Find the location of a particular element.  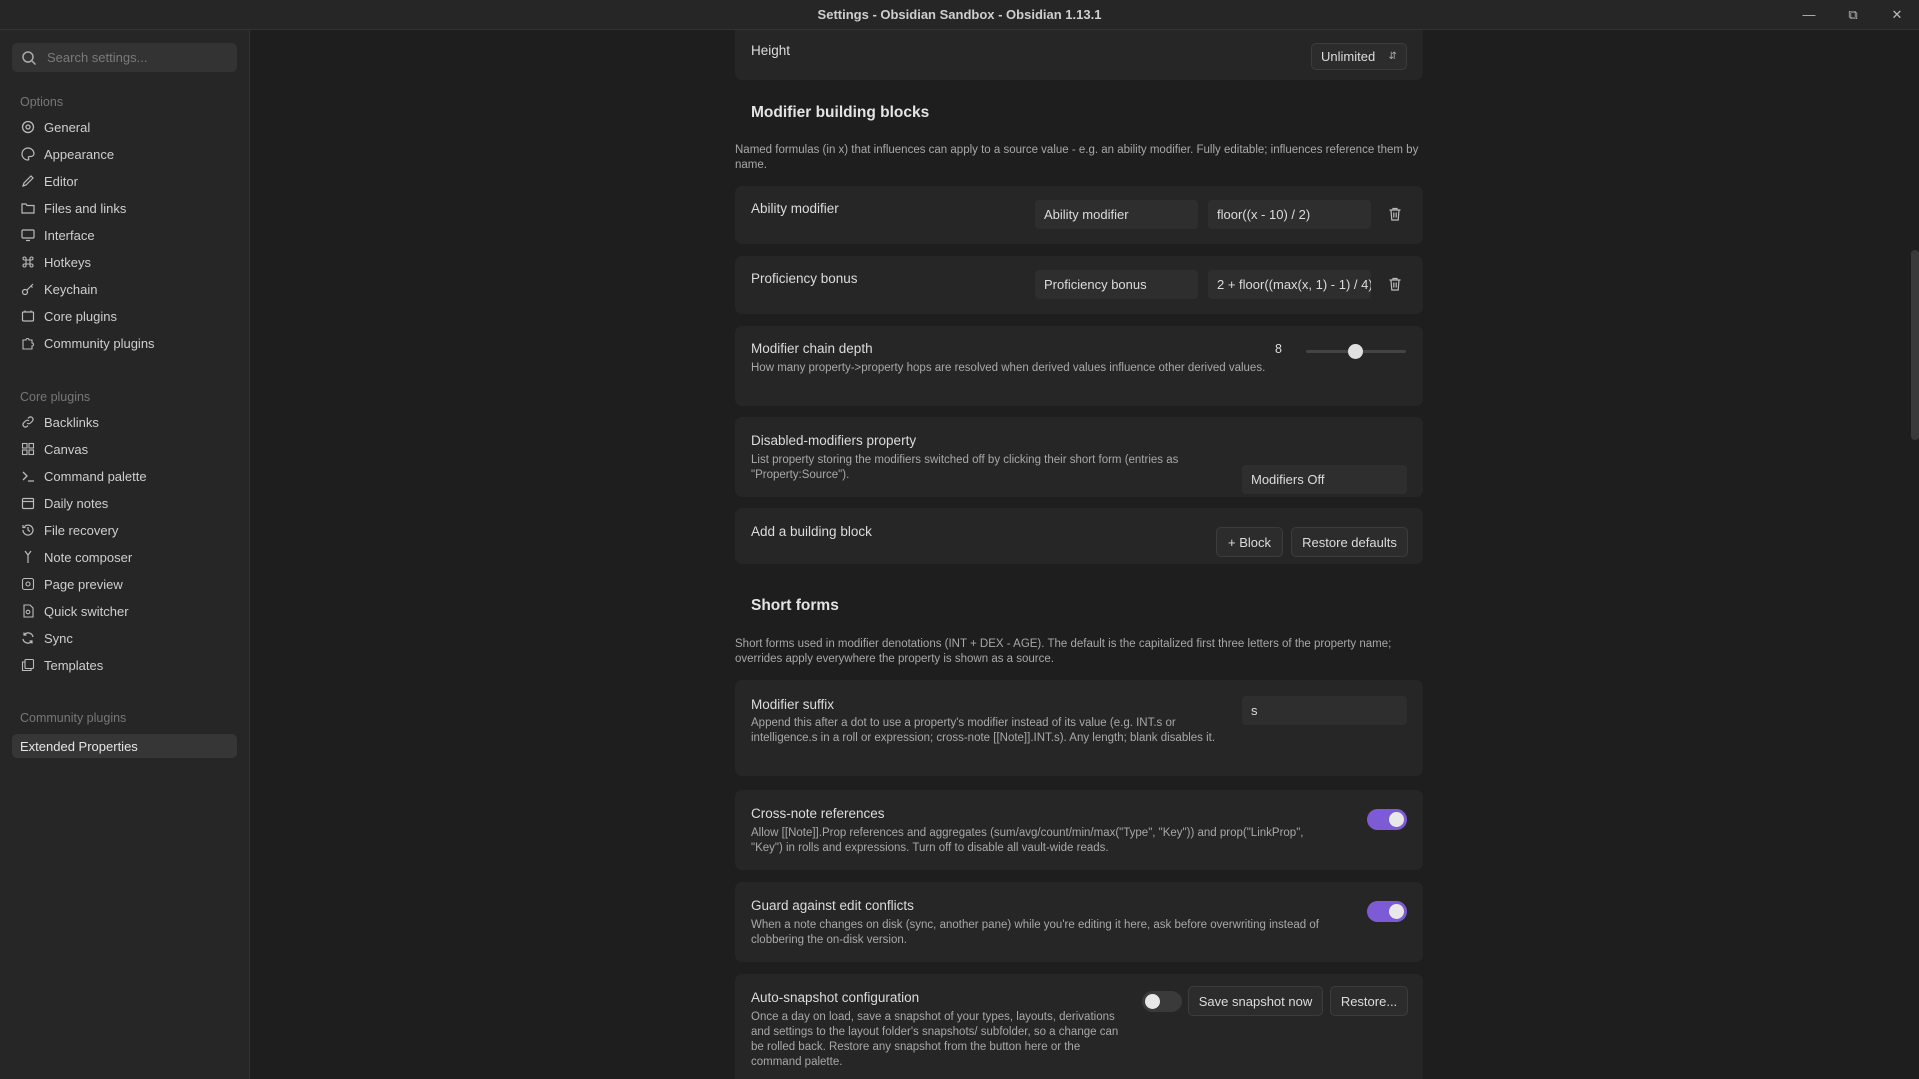

close-icon: ✕ is located at coordinates (1897, 14).